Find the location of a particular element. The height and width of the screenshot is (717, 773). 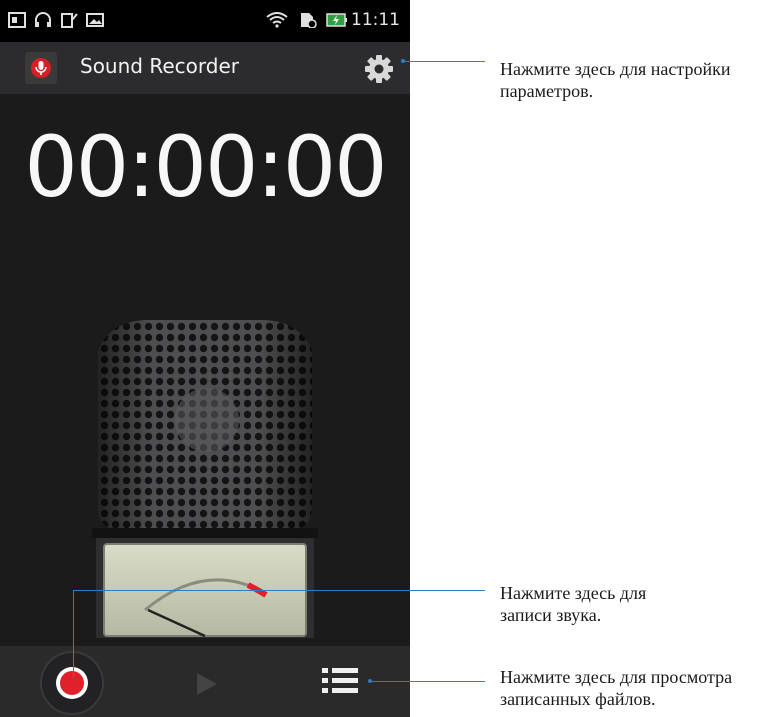

no-sim-icon is located at coordinates (309, 20).